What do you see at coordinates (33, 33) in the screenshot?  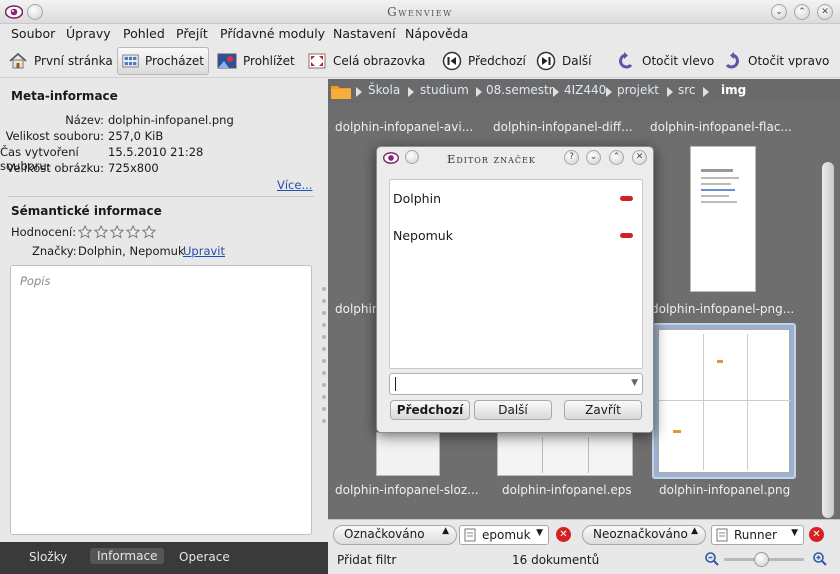 I see `menu-soubor: Soubor` at bounding box center [33, 33].